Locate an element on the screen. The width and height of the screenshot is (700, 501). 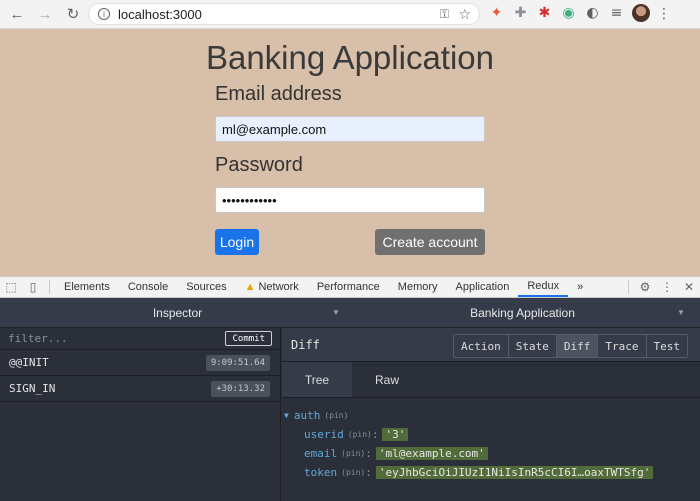
tab-application: Application is located at coordinates (483, 287).